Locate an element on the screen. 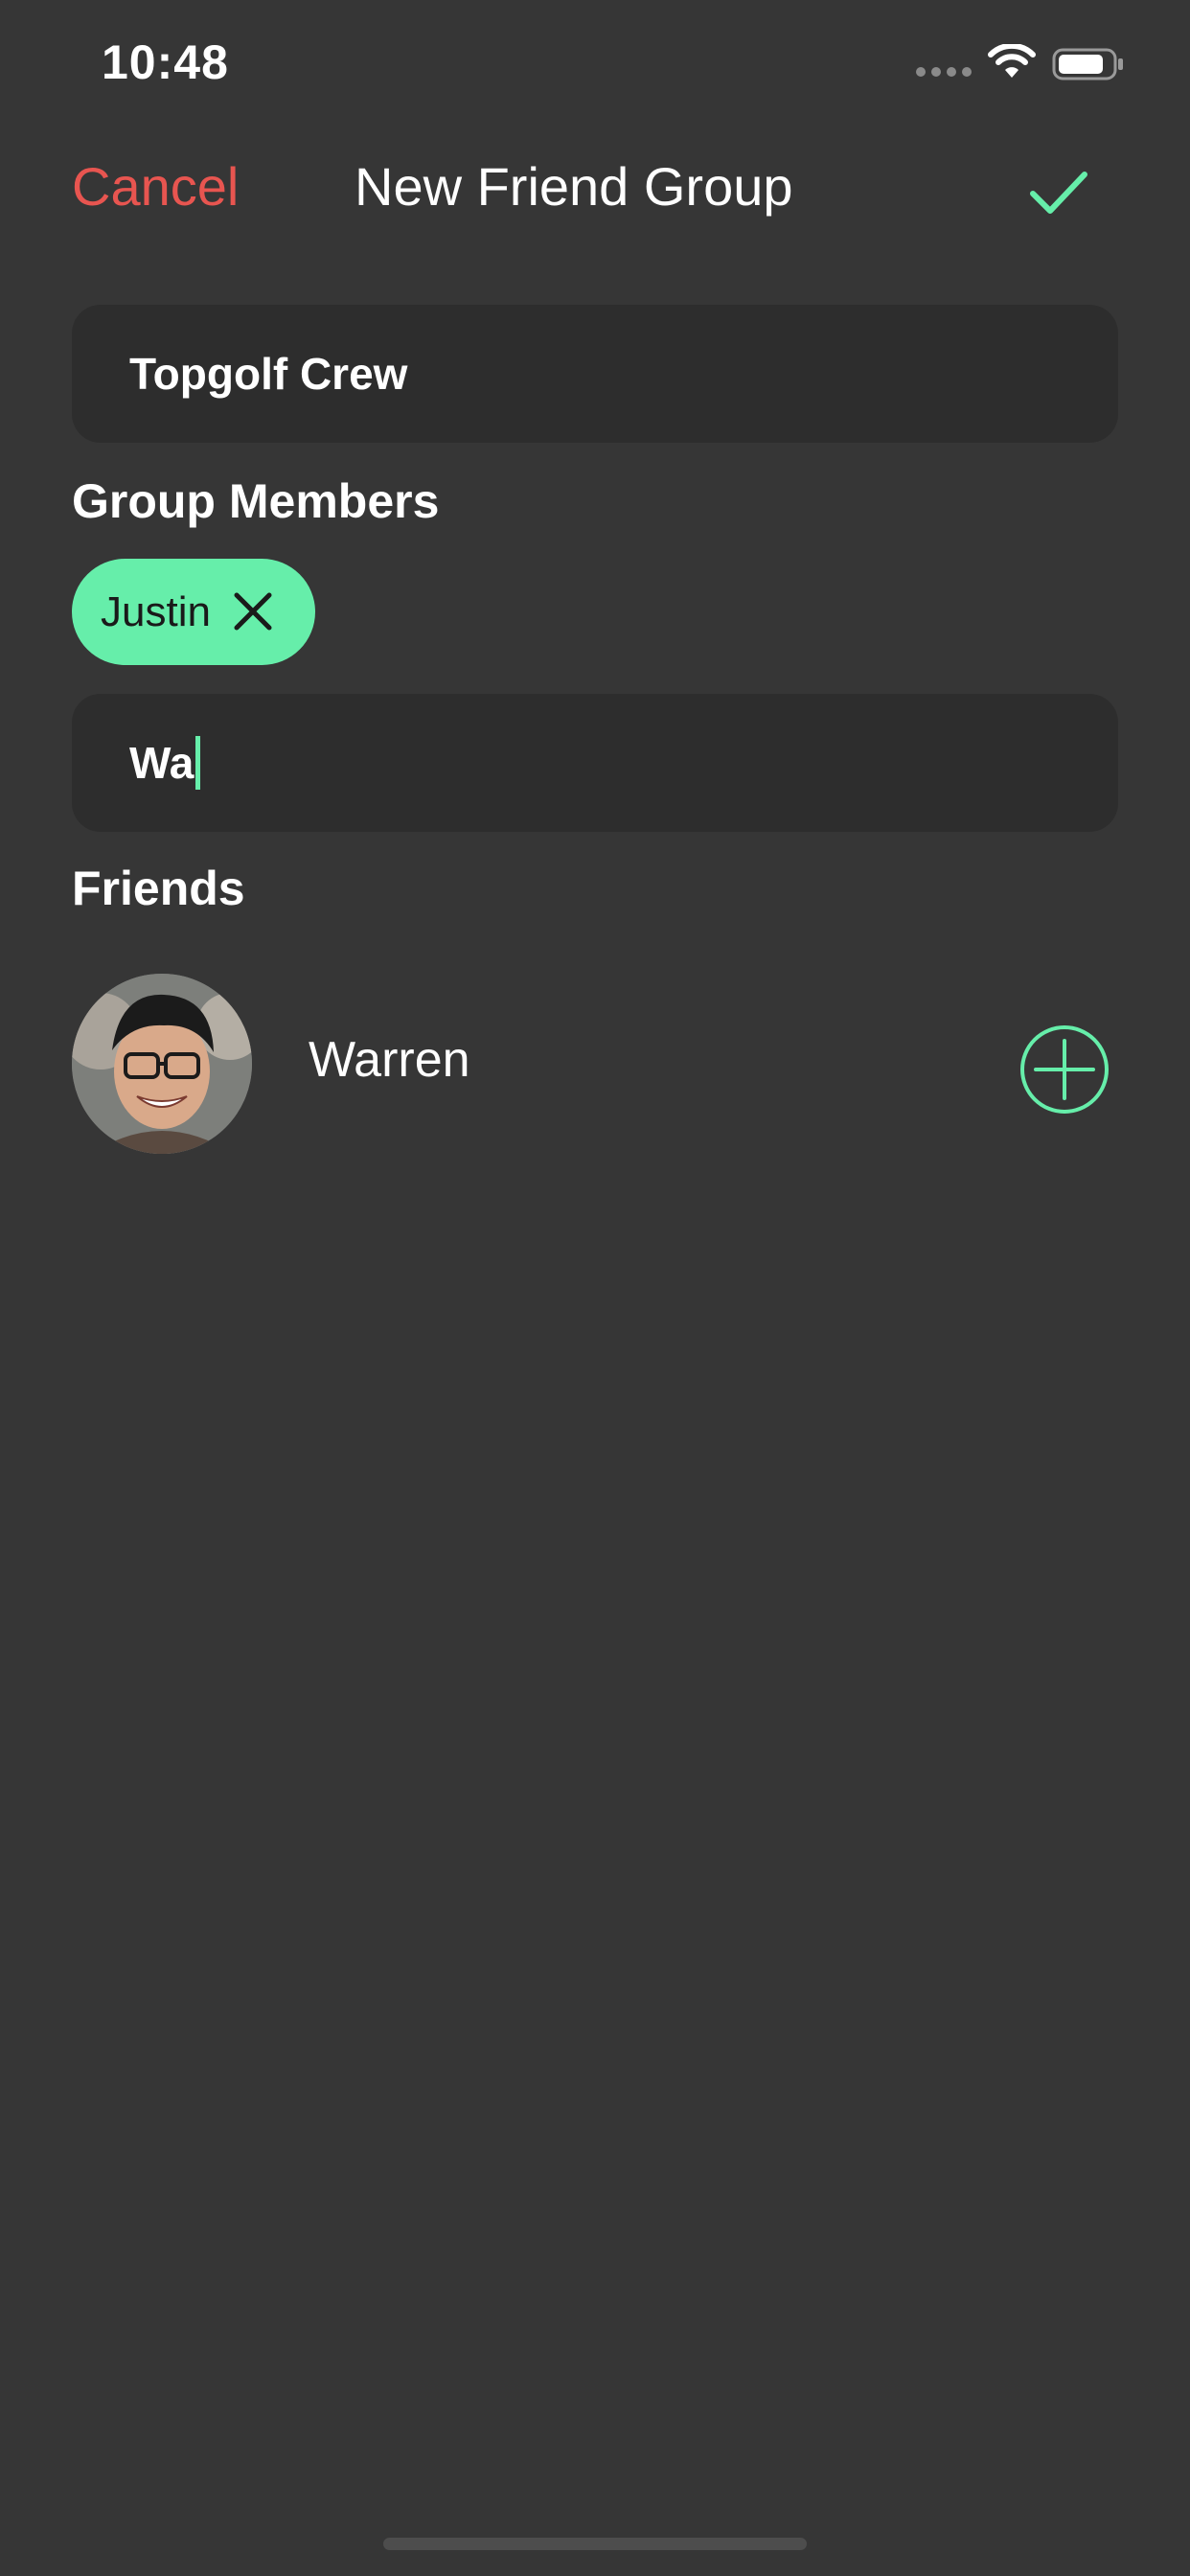  friends-heading: Friends is located at coordinates (159, 888).